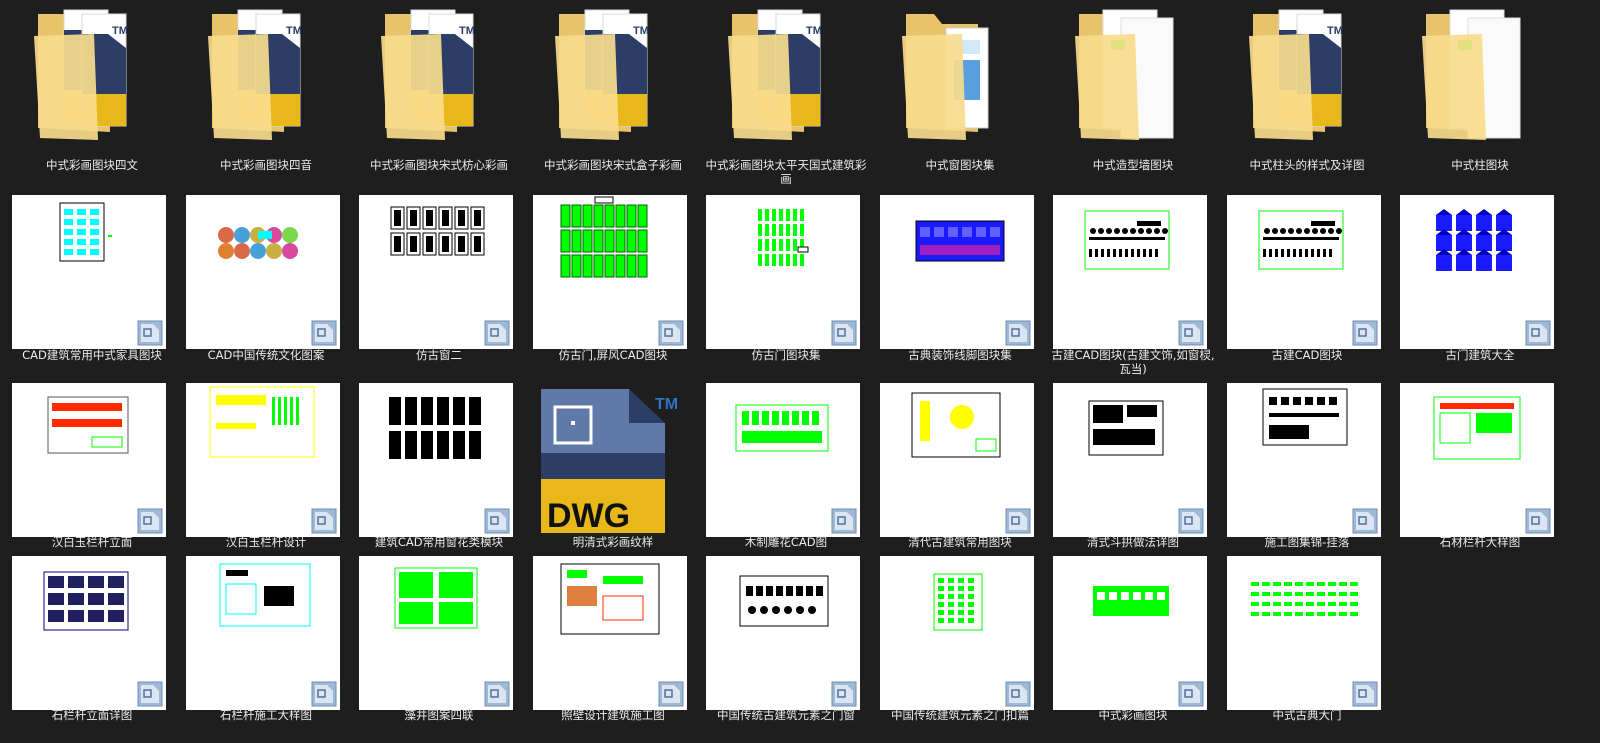  Describe the element at coordinates (1133, 94) in the screenshot. I see `folder-item: 中式造型墙图块` at that location.